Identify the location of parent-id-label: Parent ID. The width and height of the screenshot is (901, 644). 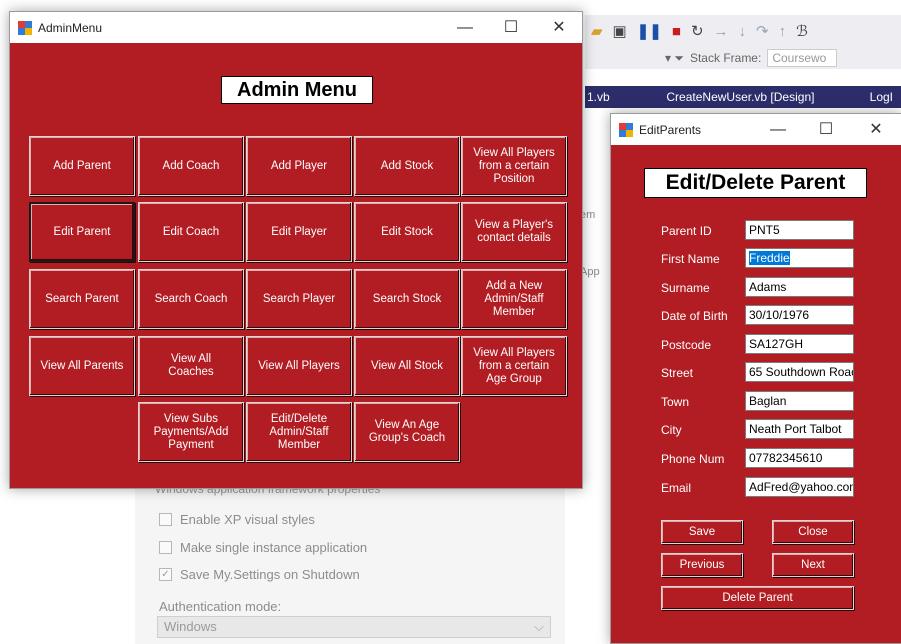
(686, 231).